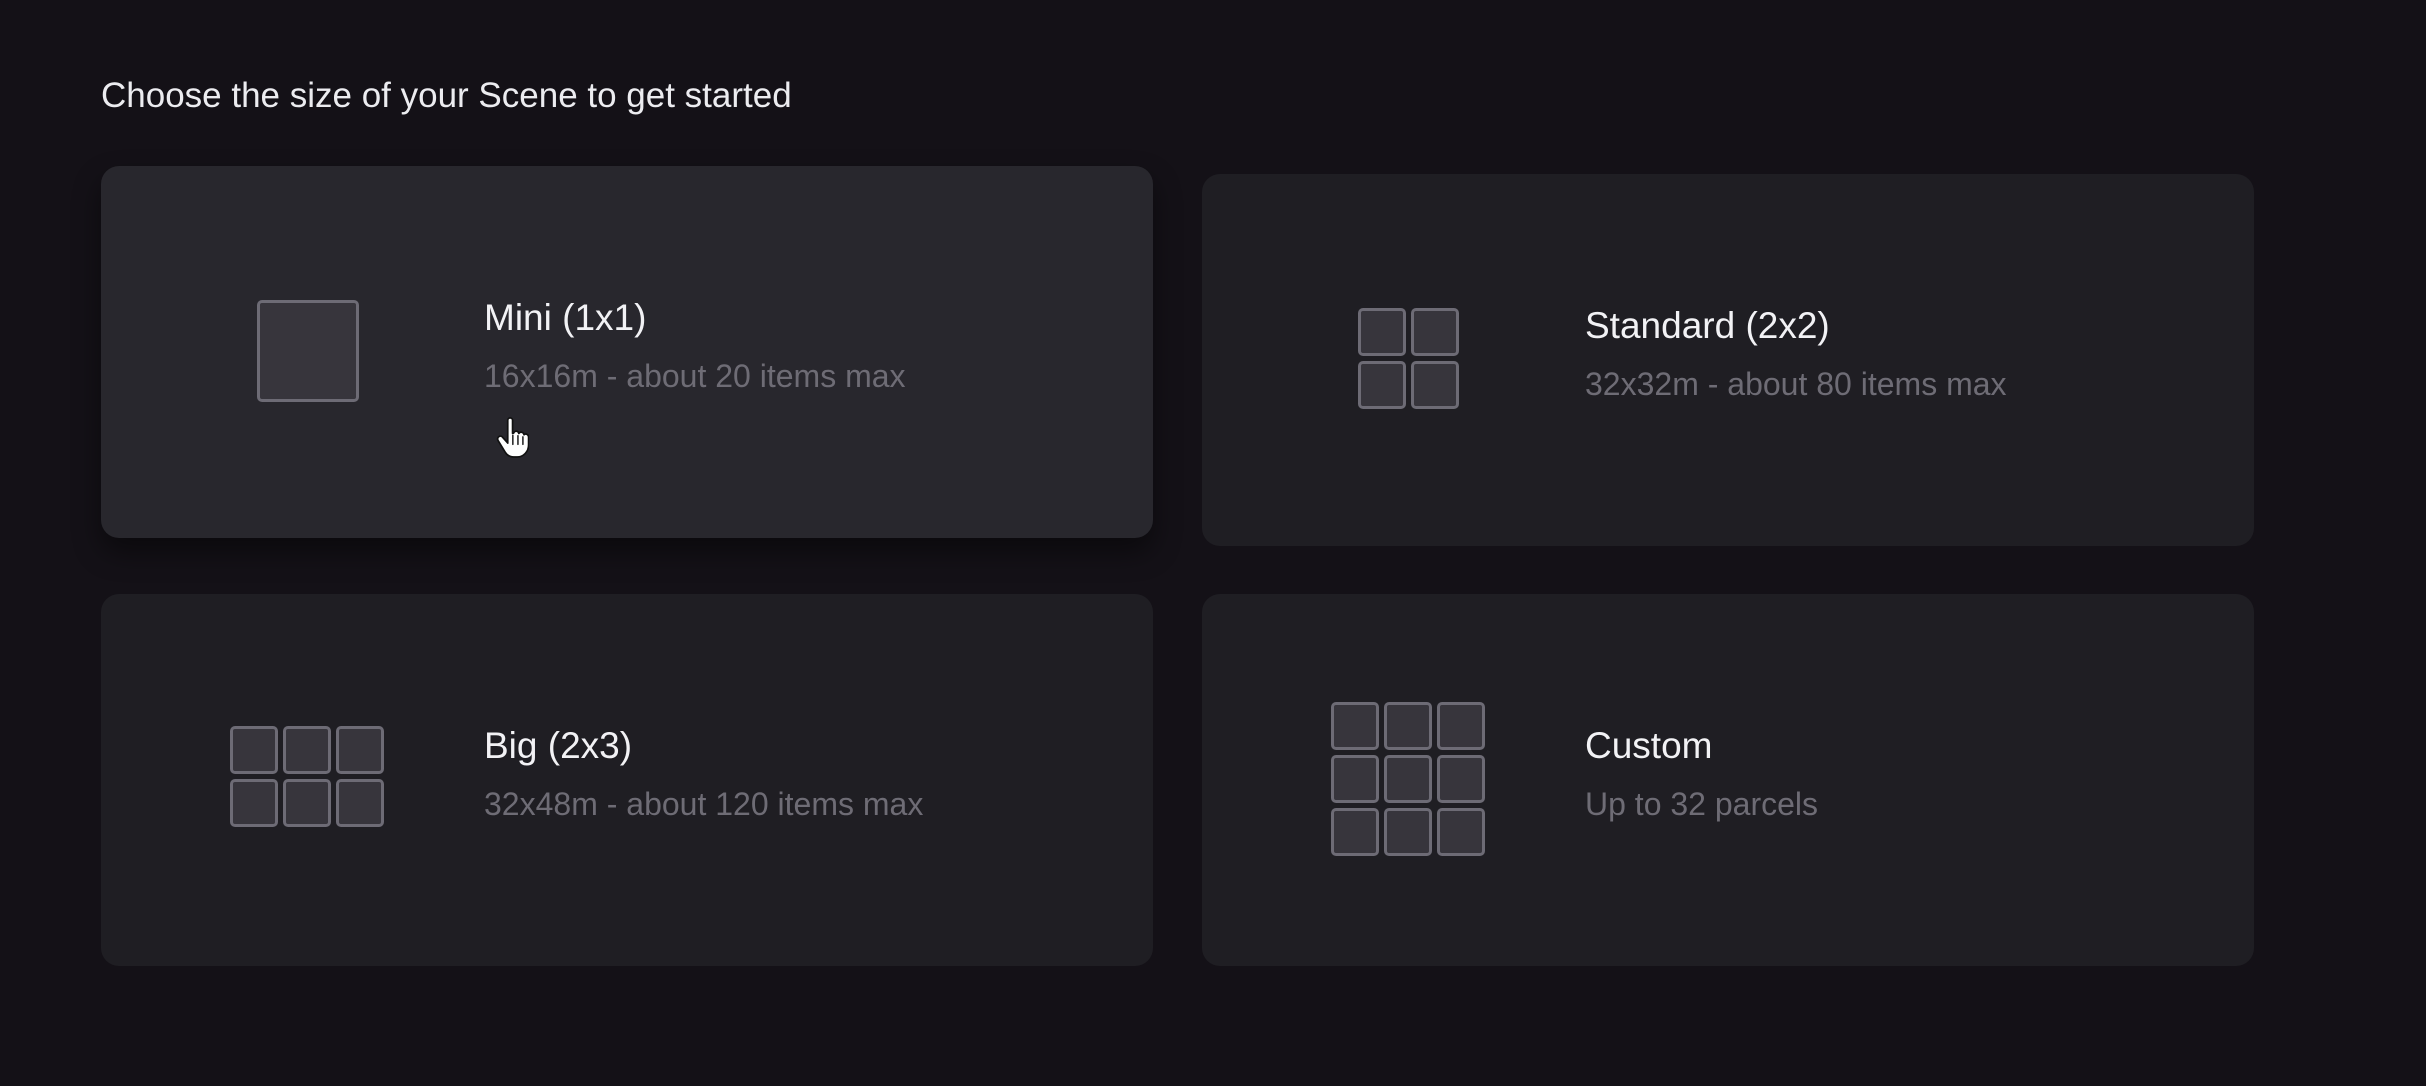 This screenshot has width=2426, height=1086. Describe the element at coordinates (695, 376) in the screenshot. I see `card-description: 16x16m - about 20 items max` at that location.